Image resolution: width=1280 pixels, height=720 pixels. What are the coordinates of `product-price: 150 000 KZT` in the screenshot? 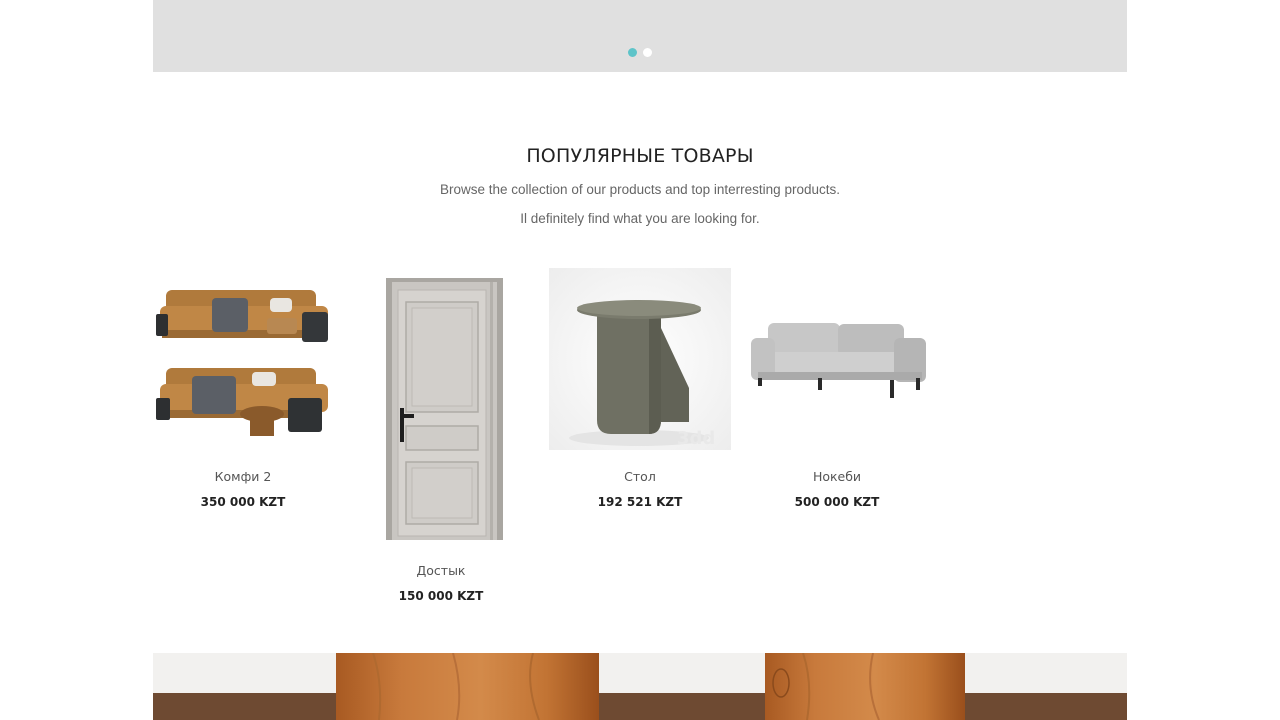 It's located at (441, 596).